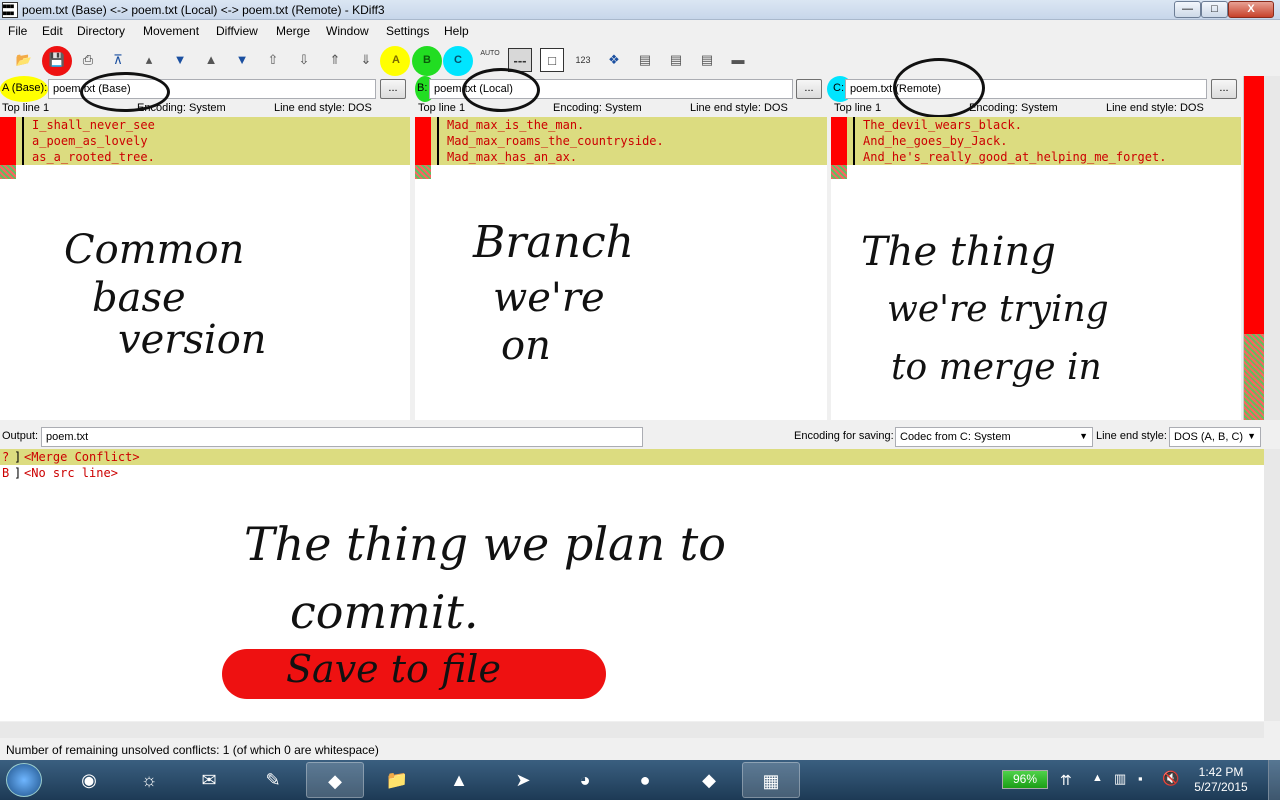 This screenshot has height=800, width=1280. Describe the element at coordinates (459, 780) in the screenshot. I see `acrobat-icon: ▲` at that location.